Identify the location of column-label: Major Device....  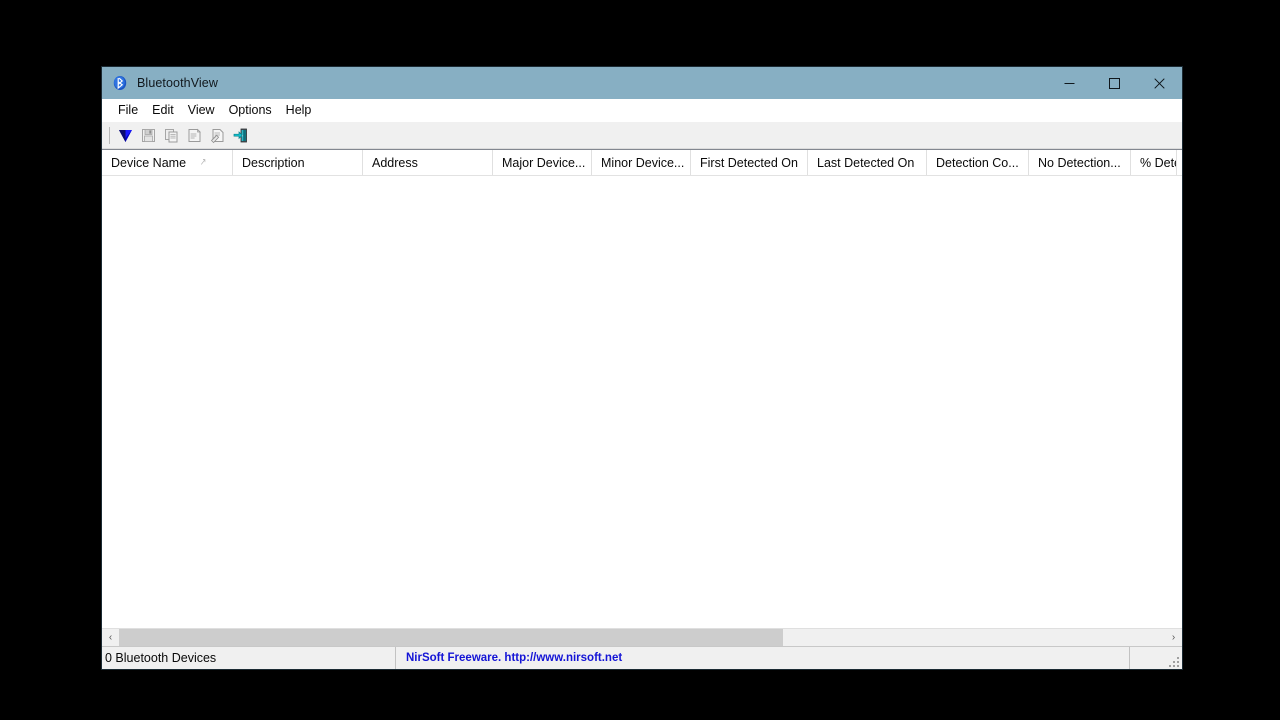
(544, 162).